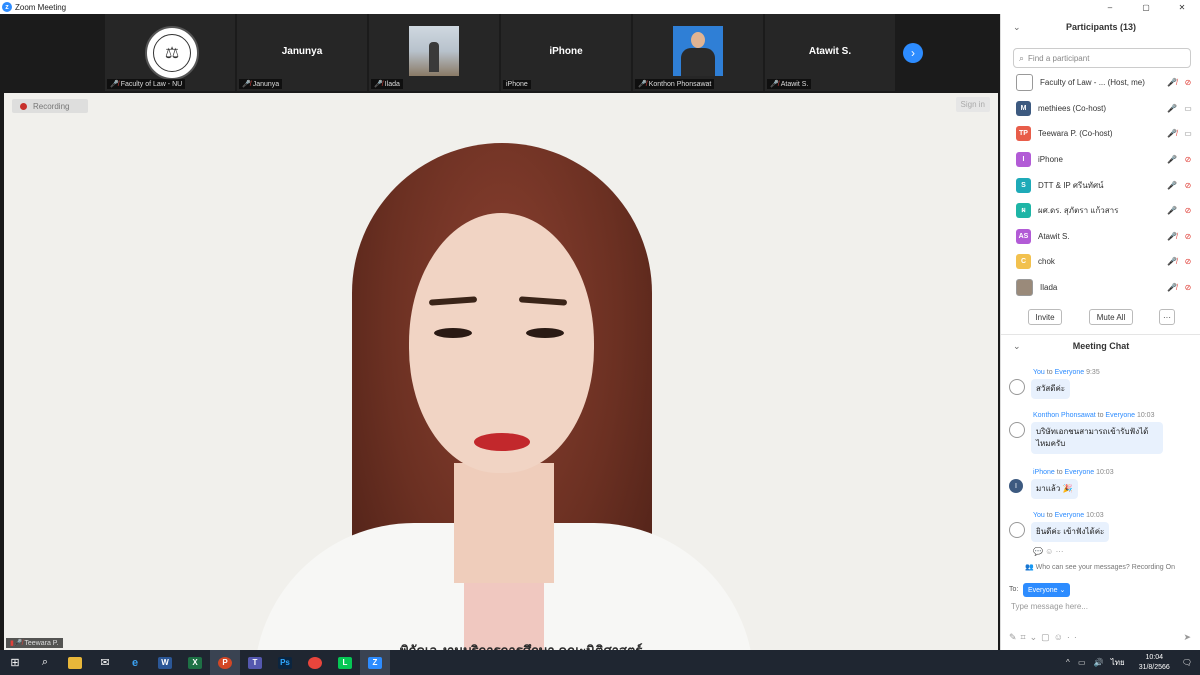 The width and height of the screenshot is (1200, 675). I want to click on more-options-button: ···, so click(1167, 317).